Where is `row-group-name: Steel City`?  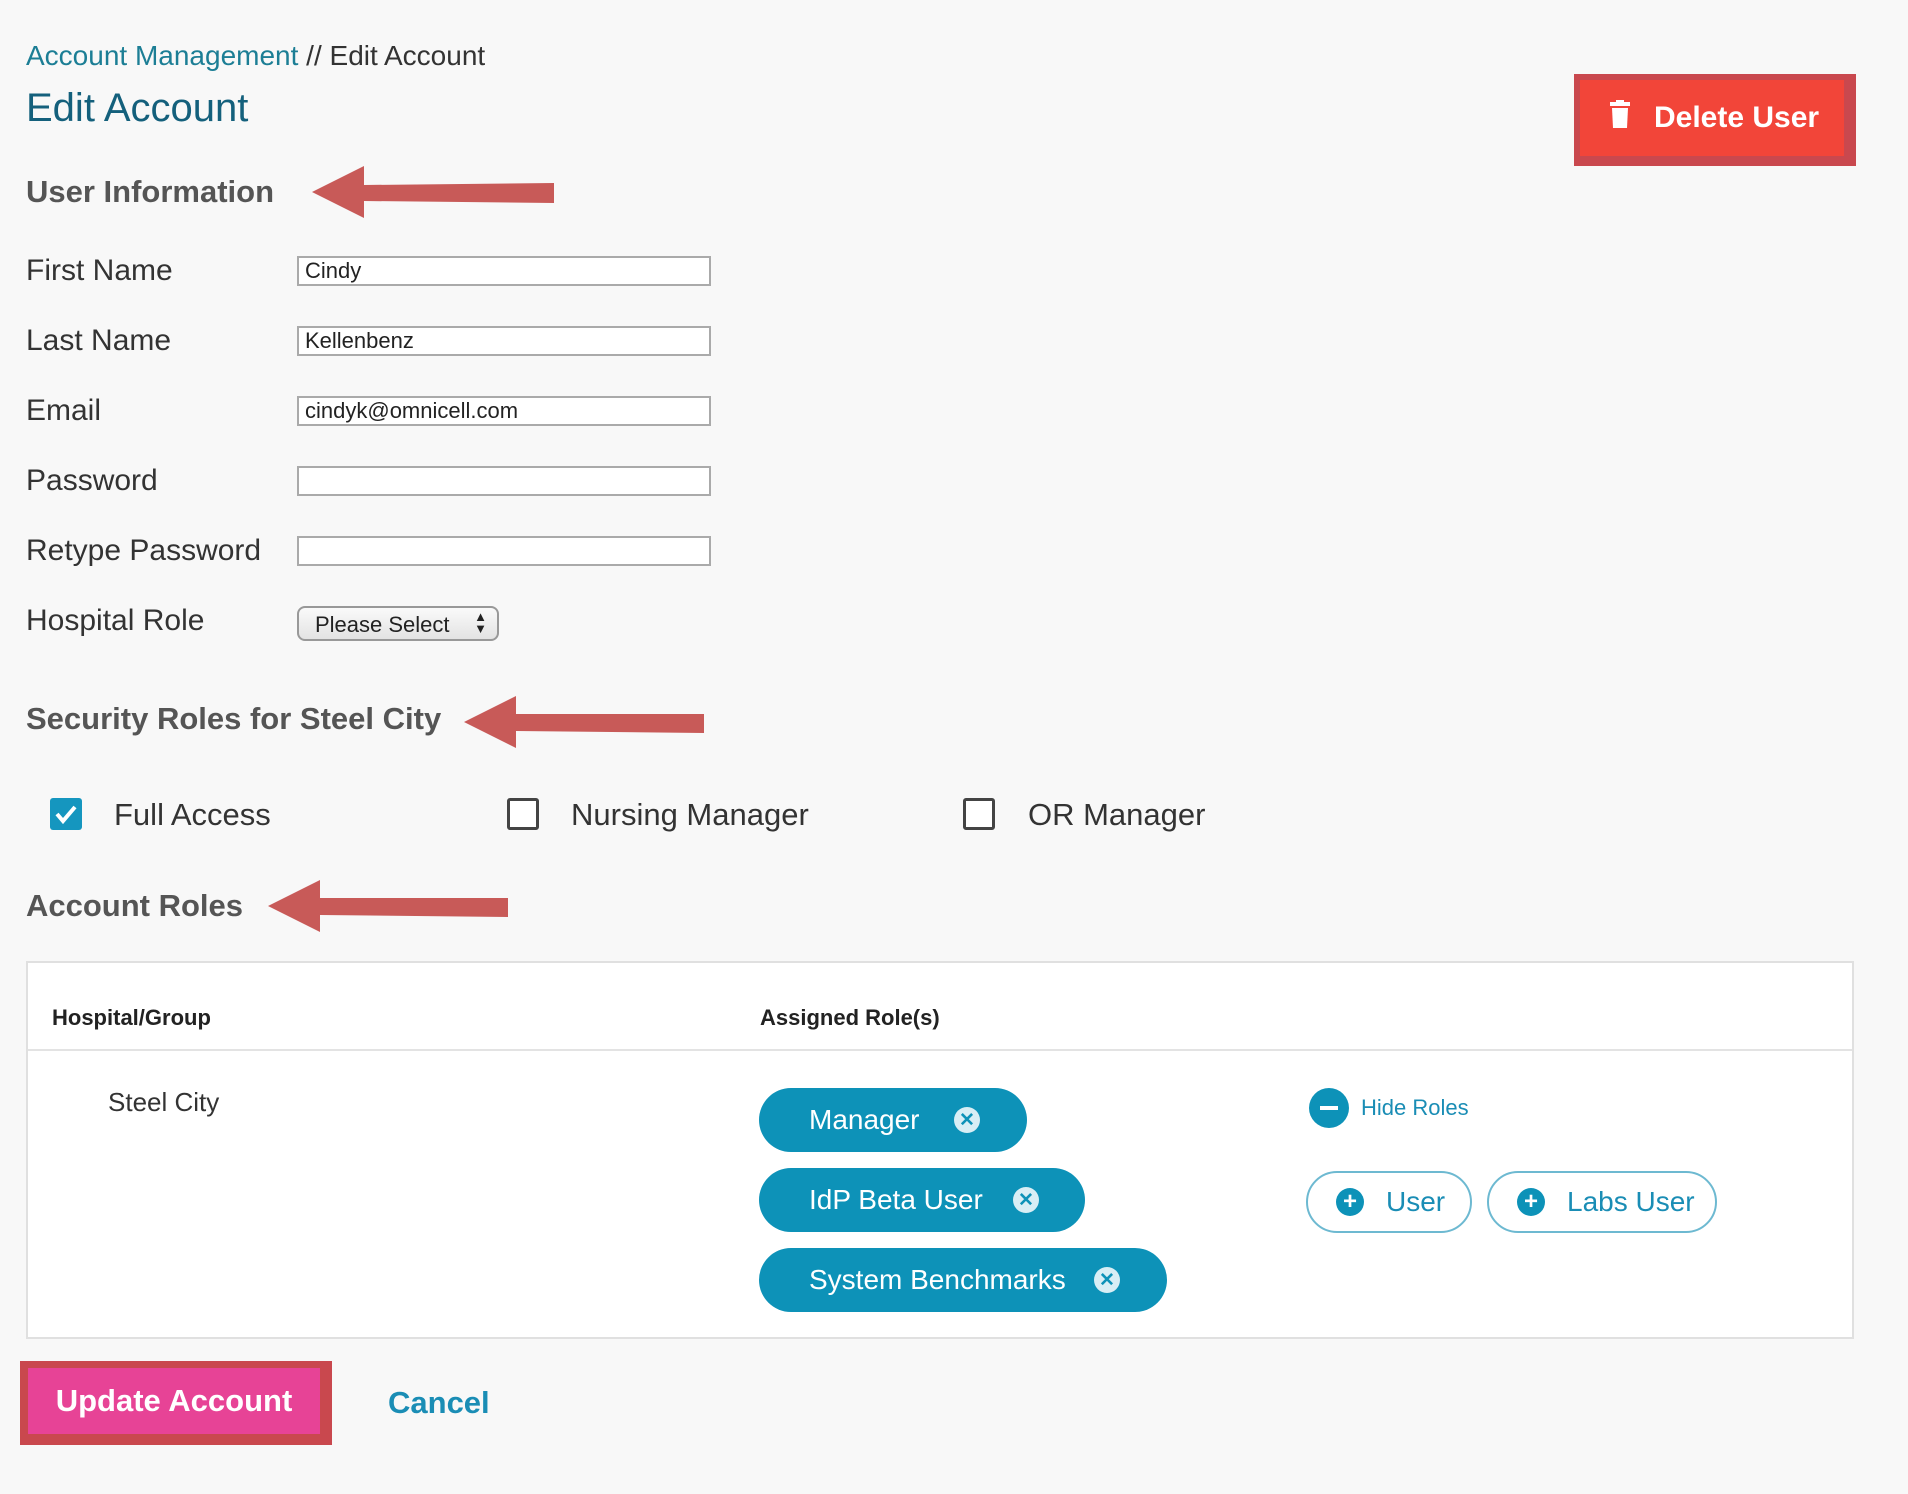 row-group-name: Steel City is located at coordinates (164, 1102).